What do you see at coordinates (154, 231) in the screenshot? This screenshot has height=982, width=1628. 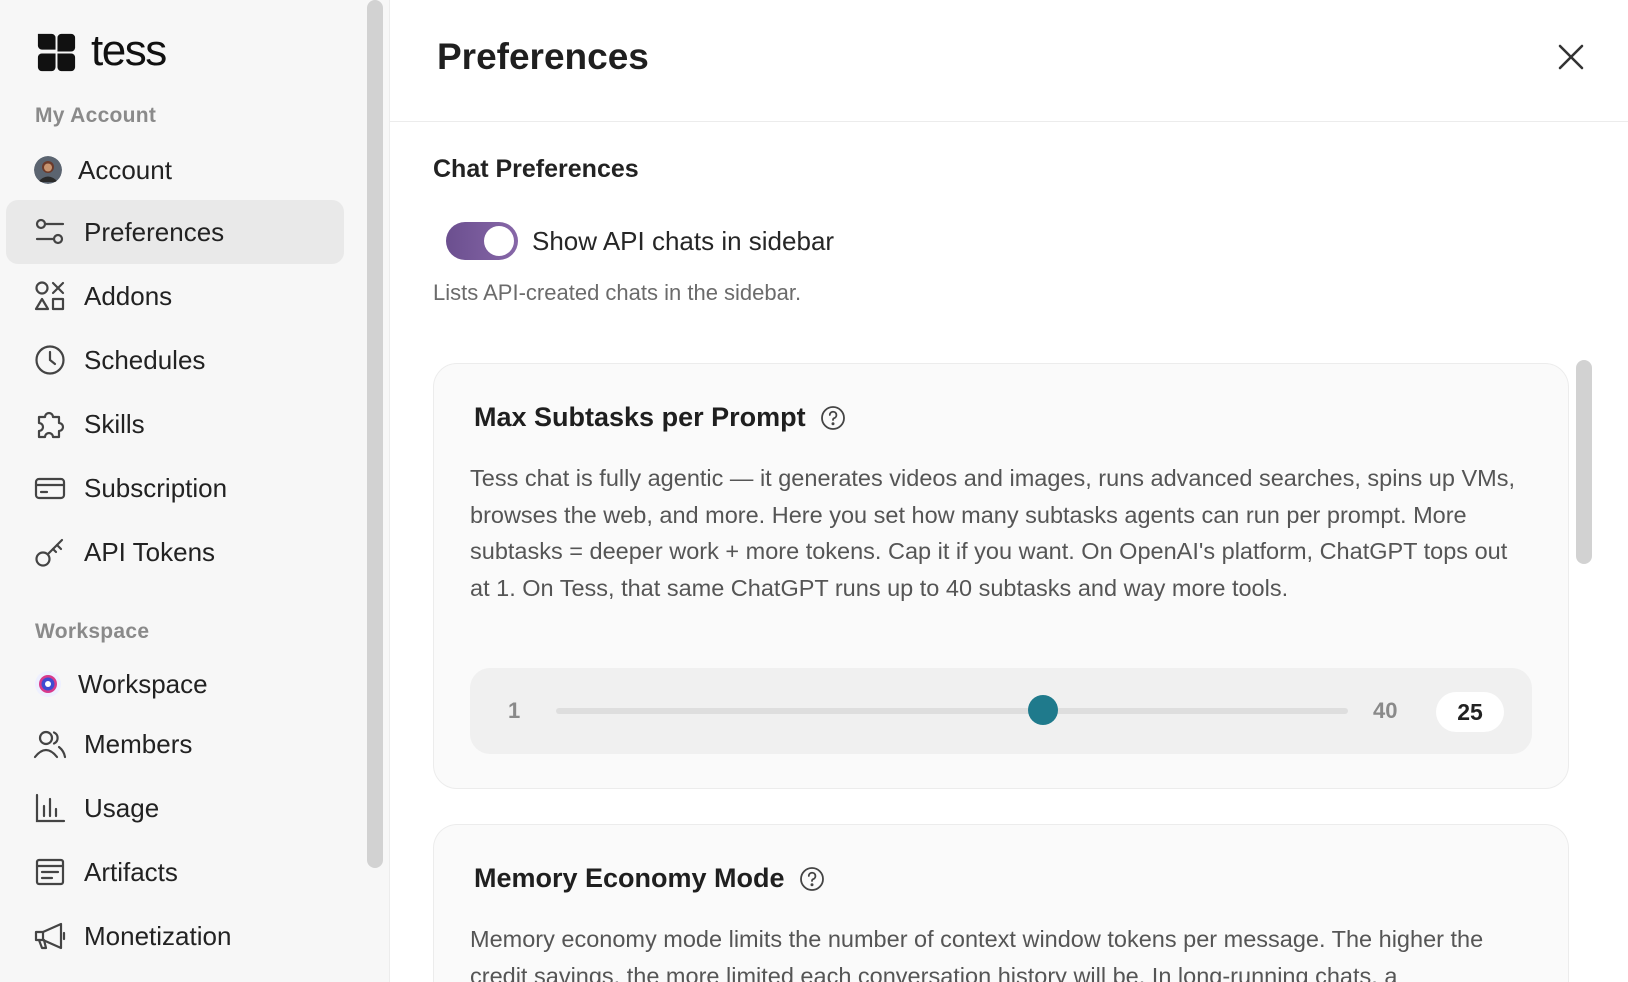 I see `sidebar-item-label: Preferences` at bounding box center [154, 231].